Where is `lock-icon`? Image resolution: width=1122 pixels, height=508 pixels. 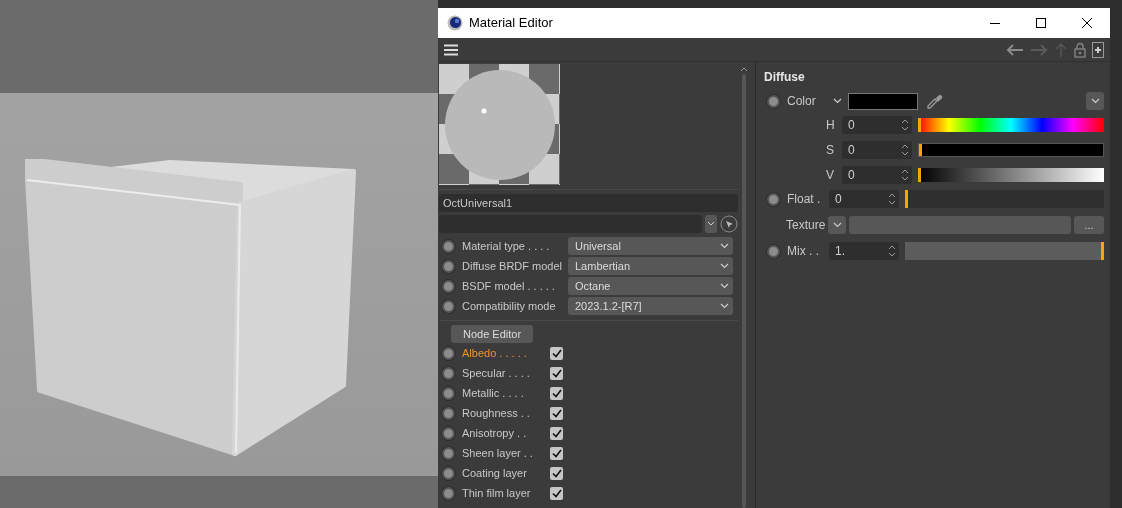 lock-icon is located at coordinates (1080, 49).